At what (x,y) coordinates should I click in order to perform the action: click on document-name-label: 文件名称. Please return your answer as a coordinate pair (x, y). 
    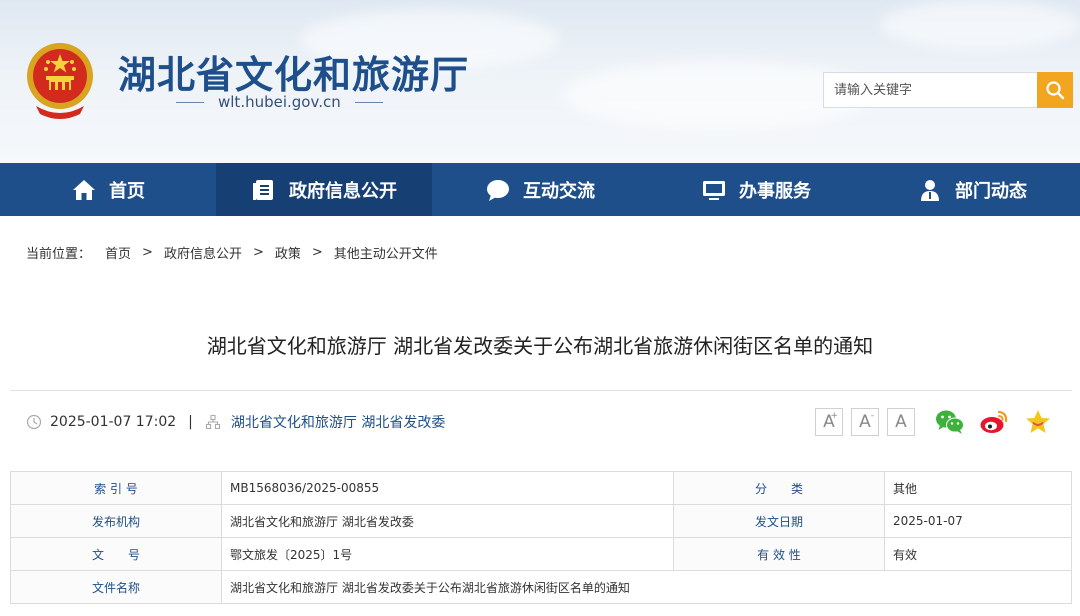
    Looking at the image, I should click on (116, 587).